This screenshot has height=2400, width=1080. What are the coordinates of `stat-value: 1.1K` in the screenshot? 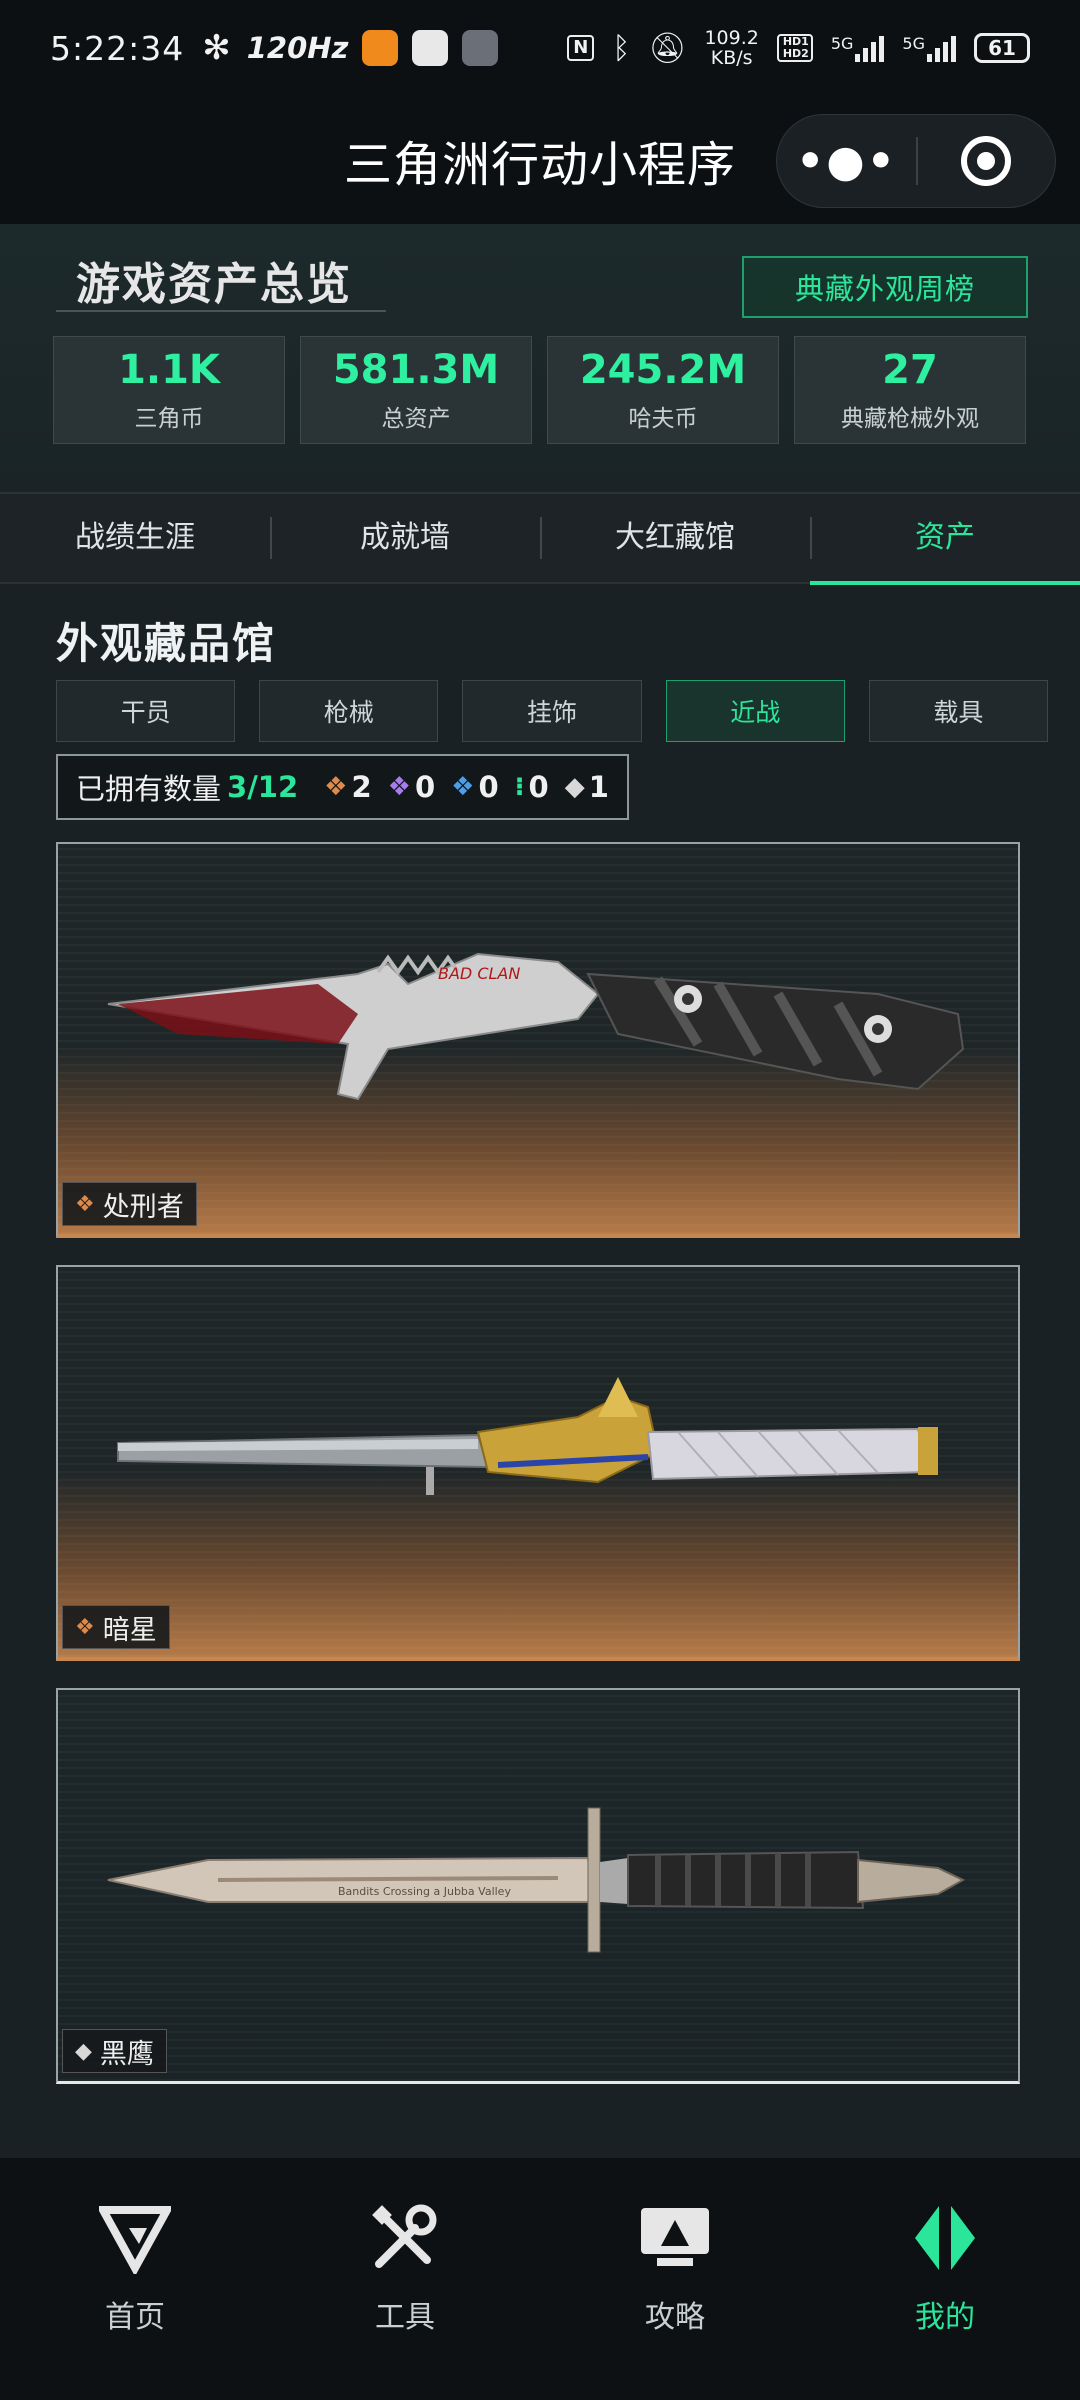 It's located at (169, 370).